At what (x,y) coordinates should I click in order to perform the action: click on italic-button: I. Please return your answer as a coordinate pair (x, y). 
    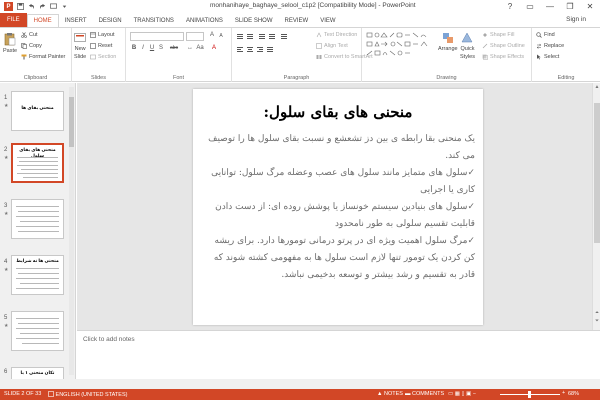
    Looking at the image, I should click on (143, 48).